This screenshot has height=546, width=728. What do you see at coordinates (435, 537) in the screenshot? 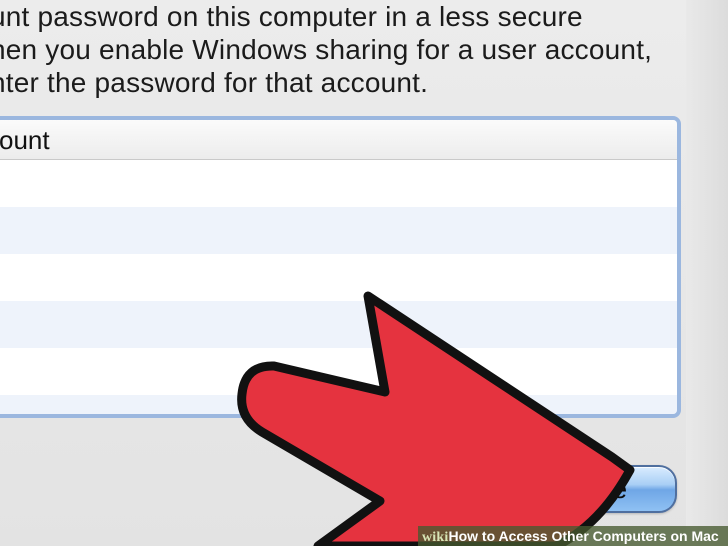
I see `watermark-brand: wiki` at bounding box center [435, 537].